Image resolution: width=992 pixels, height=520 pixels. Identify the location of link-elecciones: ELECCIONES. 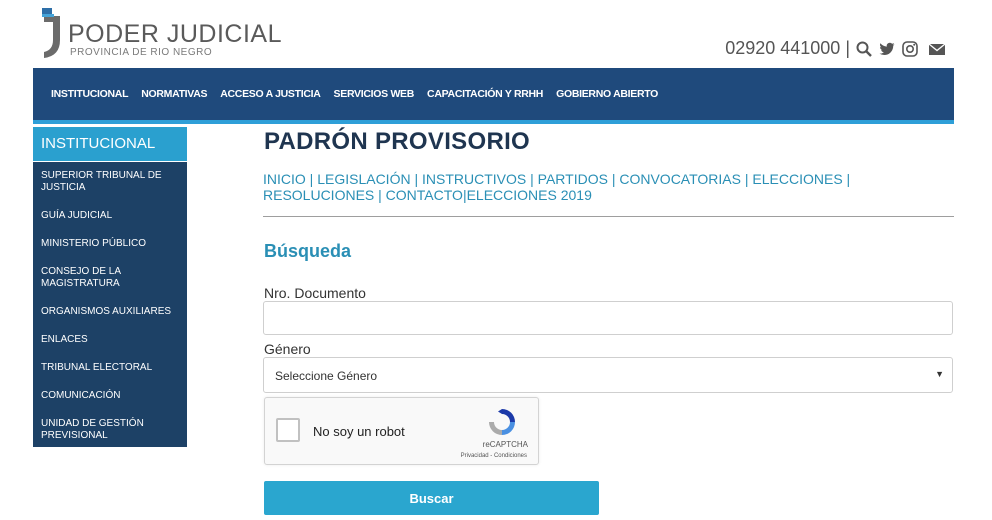
(797, 179).